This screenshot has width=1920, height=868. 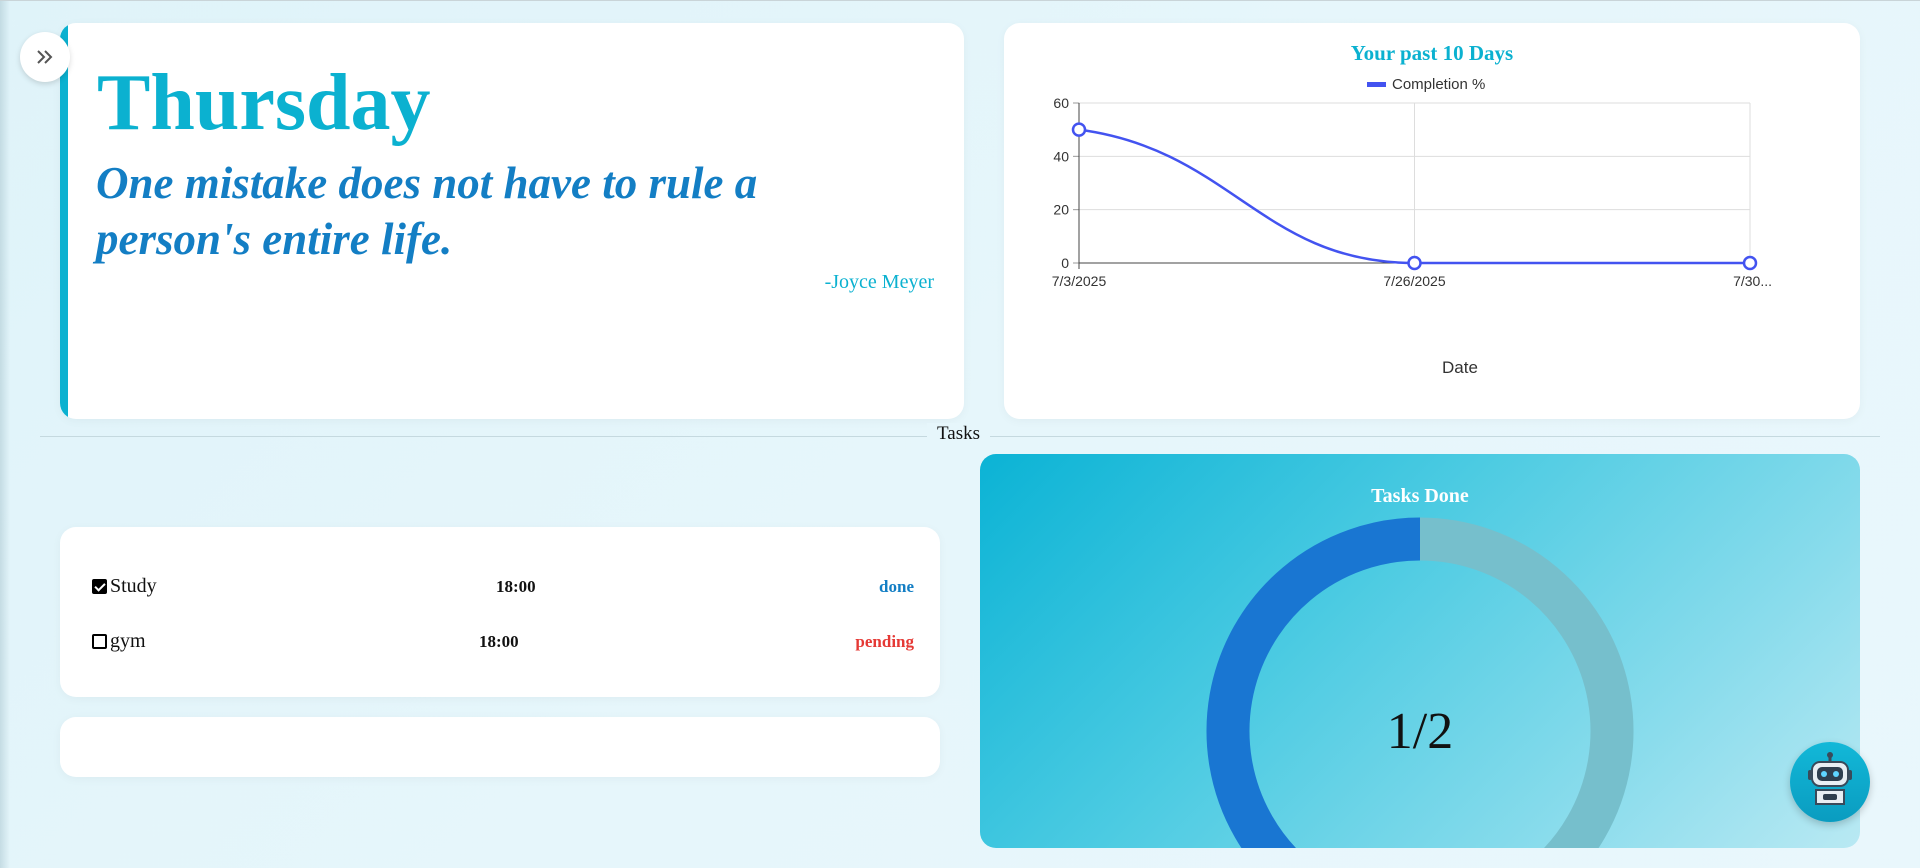 I want to click on gauge-done-arc, so click(x=1313, y=682).